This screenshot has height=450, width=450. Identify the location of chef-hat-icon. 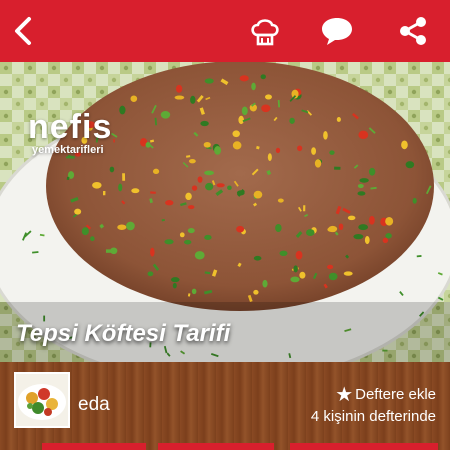
(265, 32).